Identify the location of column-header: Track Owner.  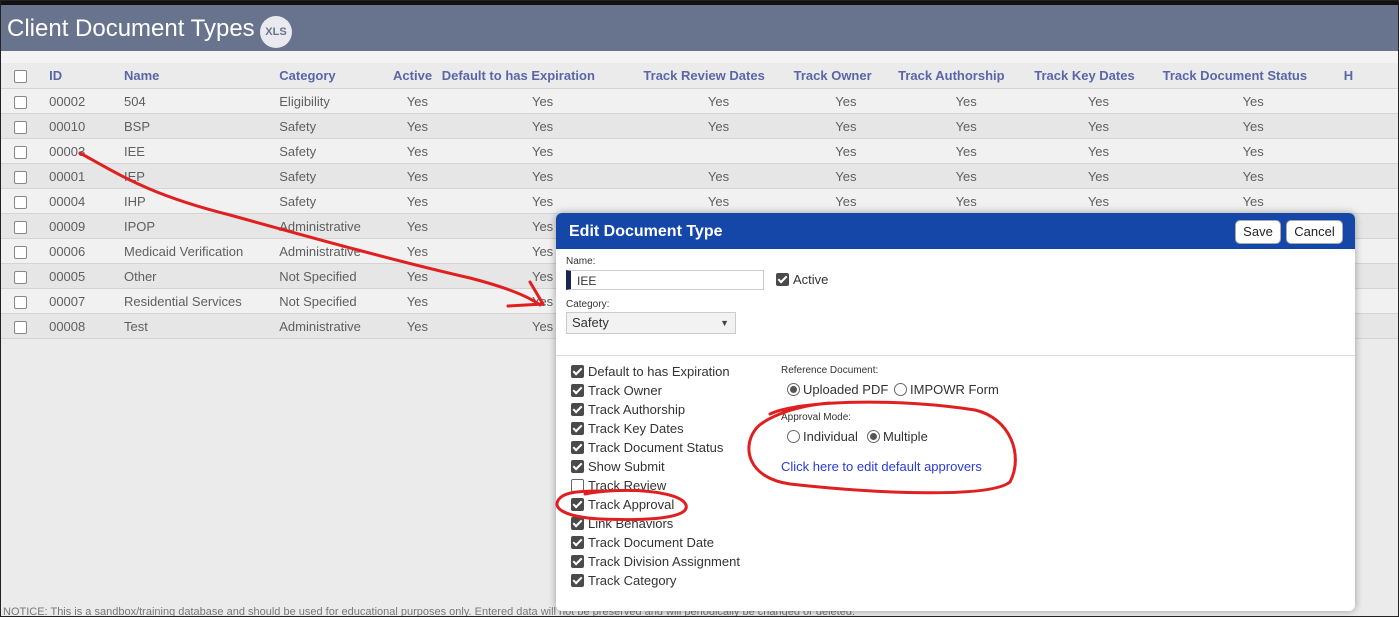
(846, 76).